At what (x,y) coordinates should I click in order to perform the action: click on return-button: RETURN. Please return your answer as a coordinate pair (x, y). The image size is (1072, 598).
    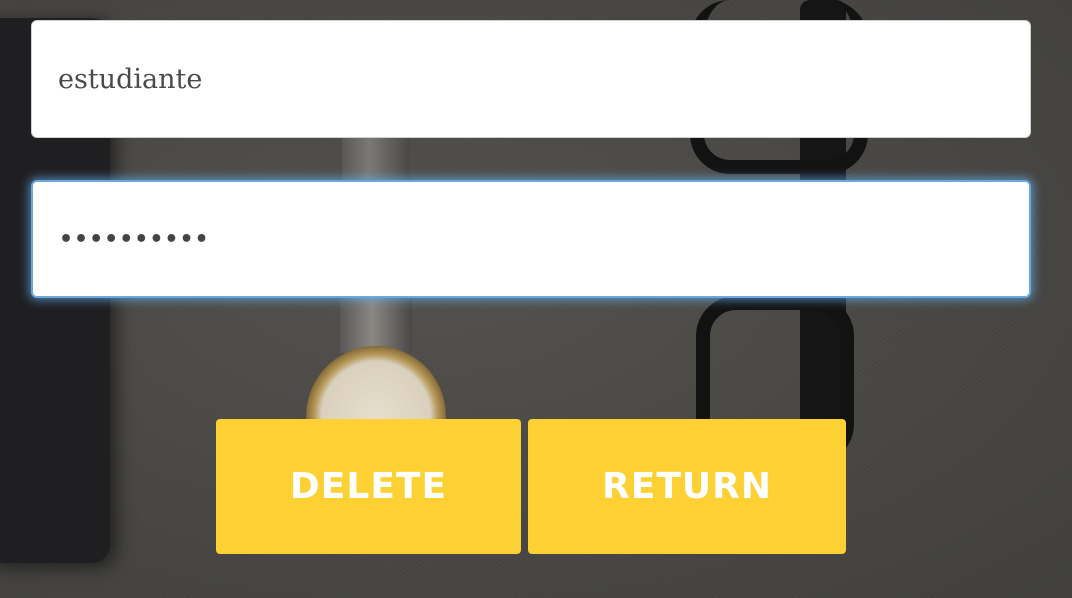
    Looking at the image, I should click on (687, 486).